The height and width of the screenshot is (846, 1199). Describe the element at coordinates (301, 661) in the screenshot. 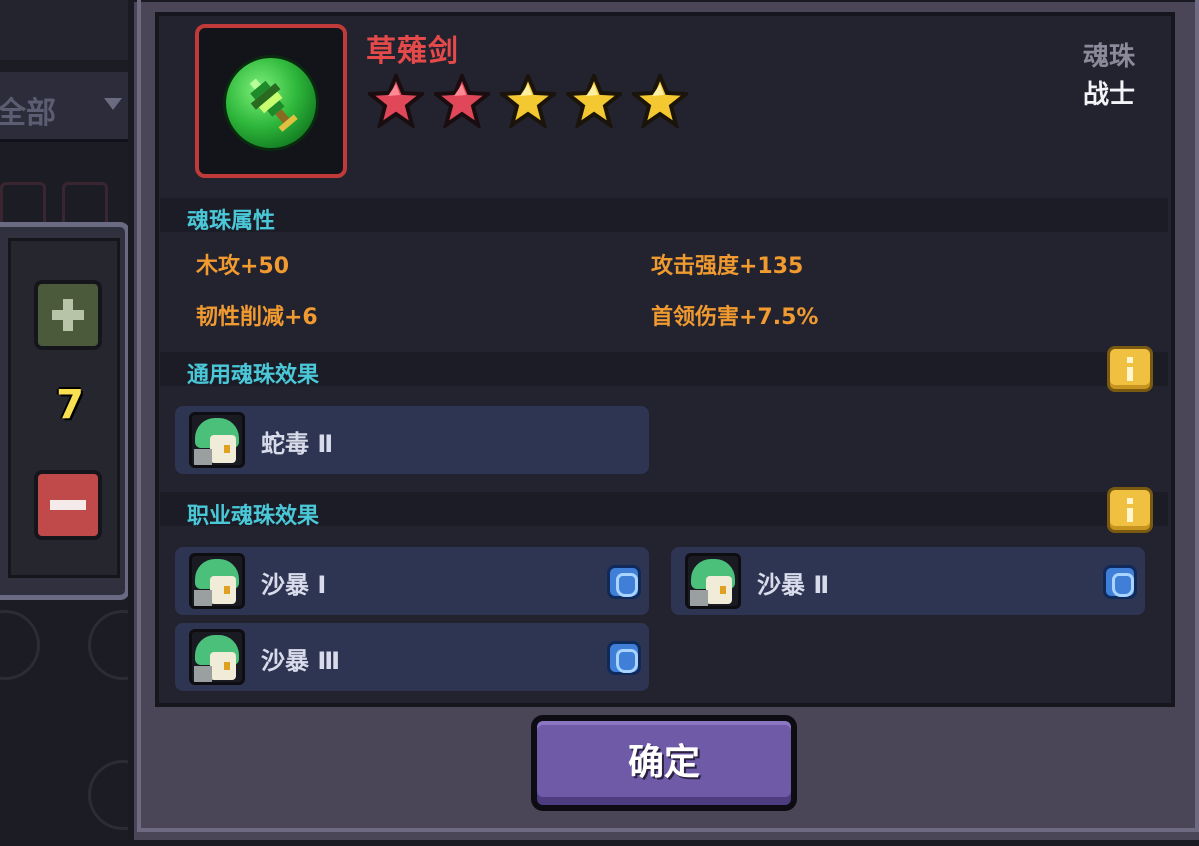

I see `effect-label: 沙暴 Ⅲ` at that location.